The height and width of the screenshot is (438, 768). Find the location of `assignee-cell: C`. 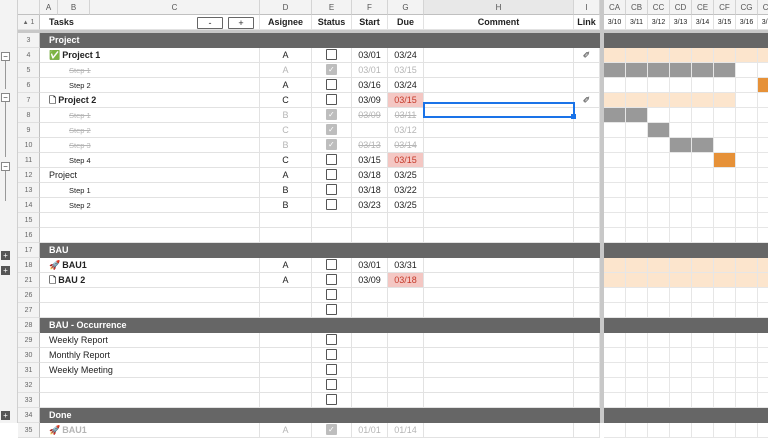

assignee-cell: C is located at coordinates (286, 100).